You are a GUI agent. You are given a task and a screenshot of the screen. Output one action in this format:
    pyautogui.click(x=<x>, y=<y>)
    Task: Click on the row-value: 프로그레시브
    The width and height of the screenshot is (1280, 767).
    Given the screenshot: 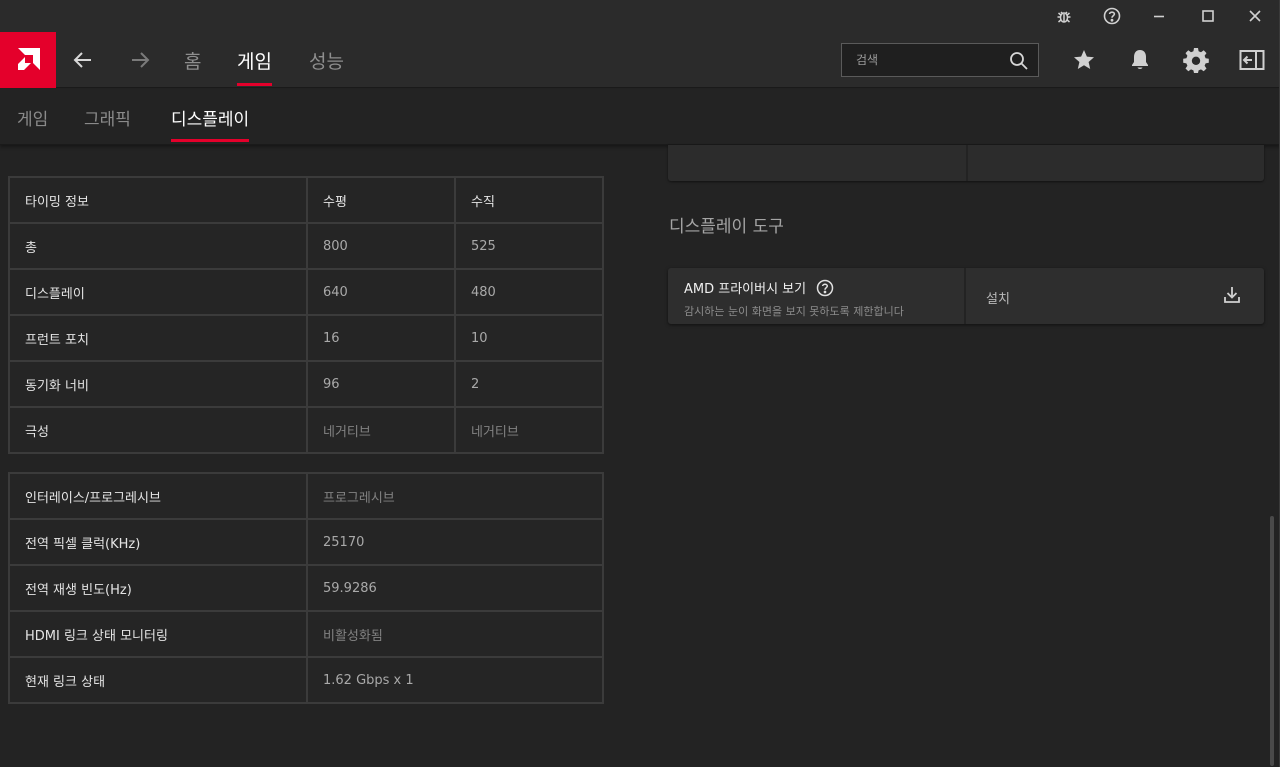 What is the action you would take?
    pyautogui.click(x=454, y=496)
    